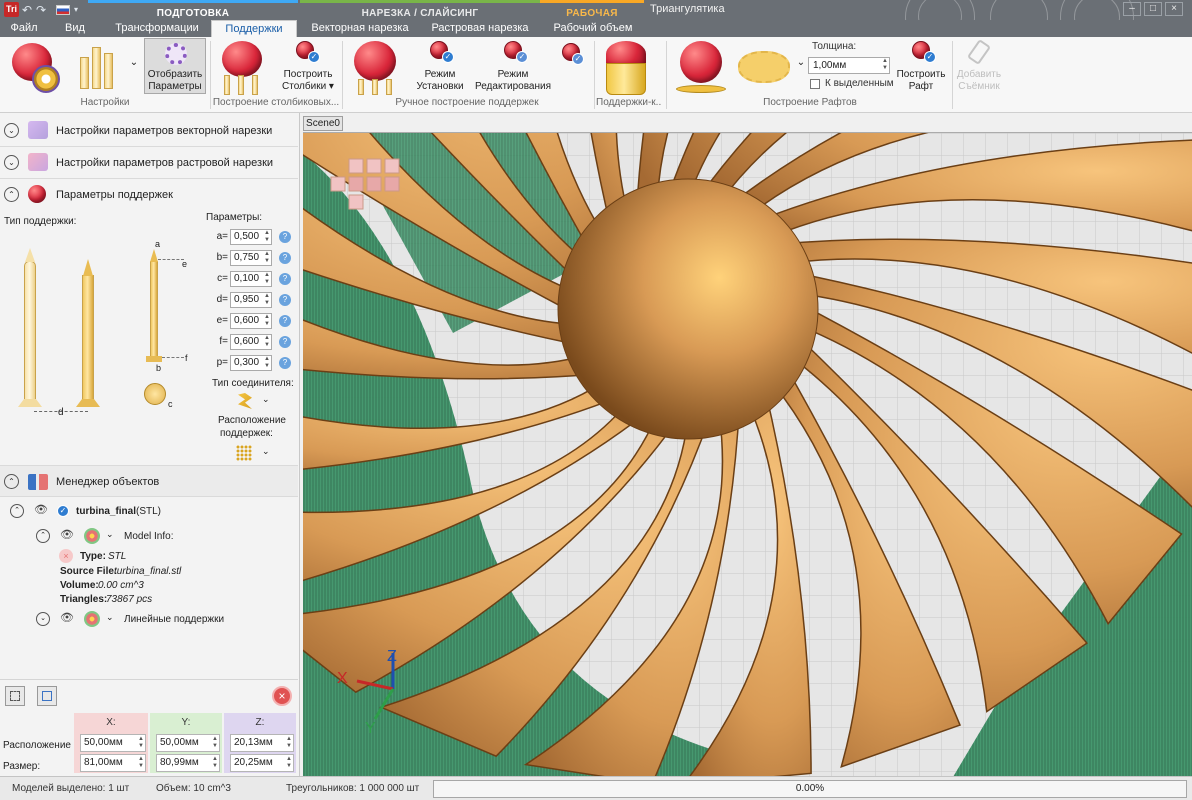 The width and height of the screenshot is (1192, 800). I want to click on quick-access-menu-icon: ▾, so click(76, 10).